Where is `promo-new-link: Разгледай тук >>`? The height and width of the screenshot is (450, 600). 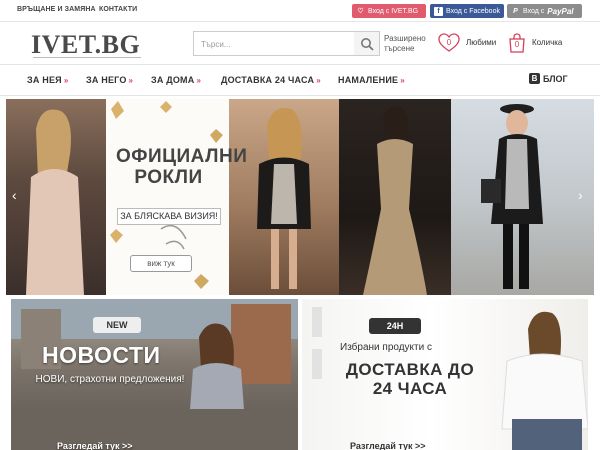 promo-new-link: Разгледай тук >> is located at coordinates (95, 445).